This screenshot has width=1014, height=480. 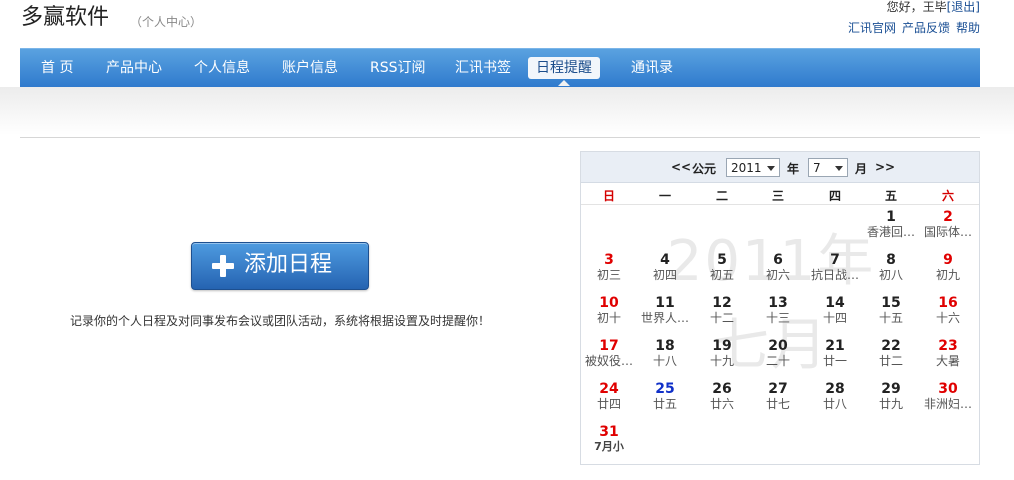 What do you see at coordinates (780, 204) in the screenshot?
I see `weekday-divider` at bounding box center [780, 204].